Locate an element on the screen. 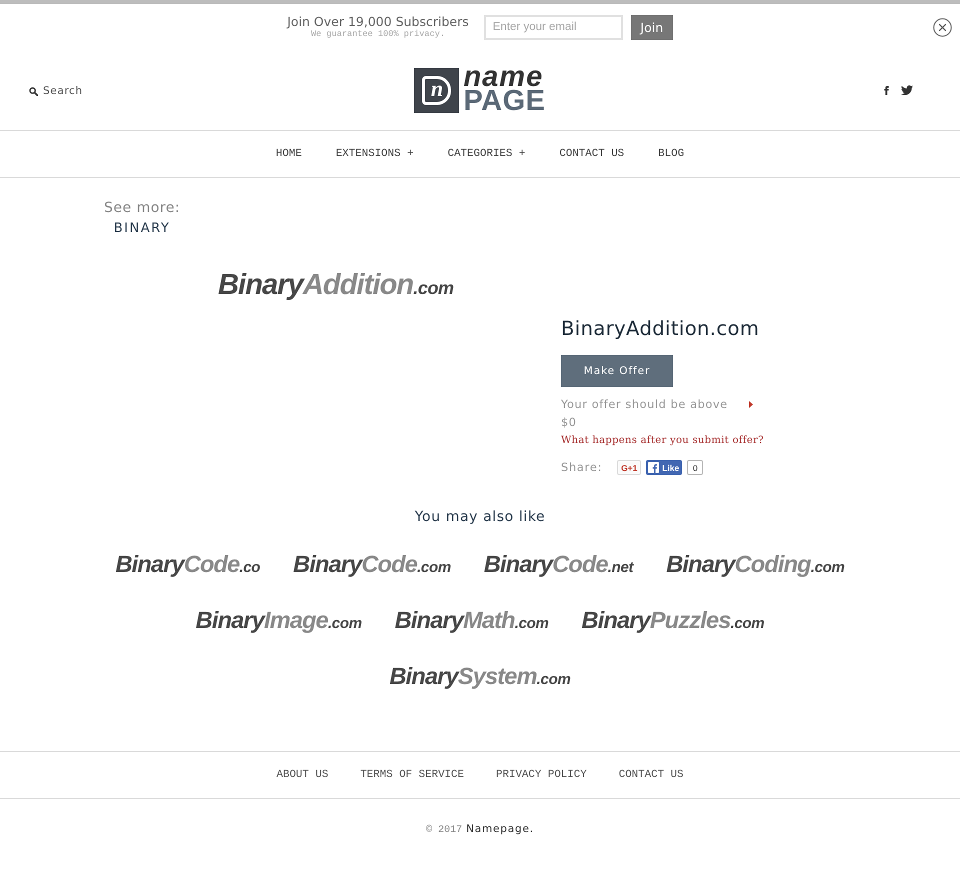 The width and height of the screenshot is (960, 896). related-heading: You may also like is located at coordinates (480, 517).